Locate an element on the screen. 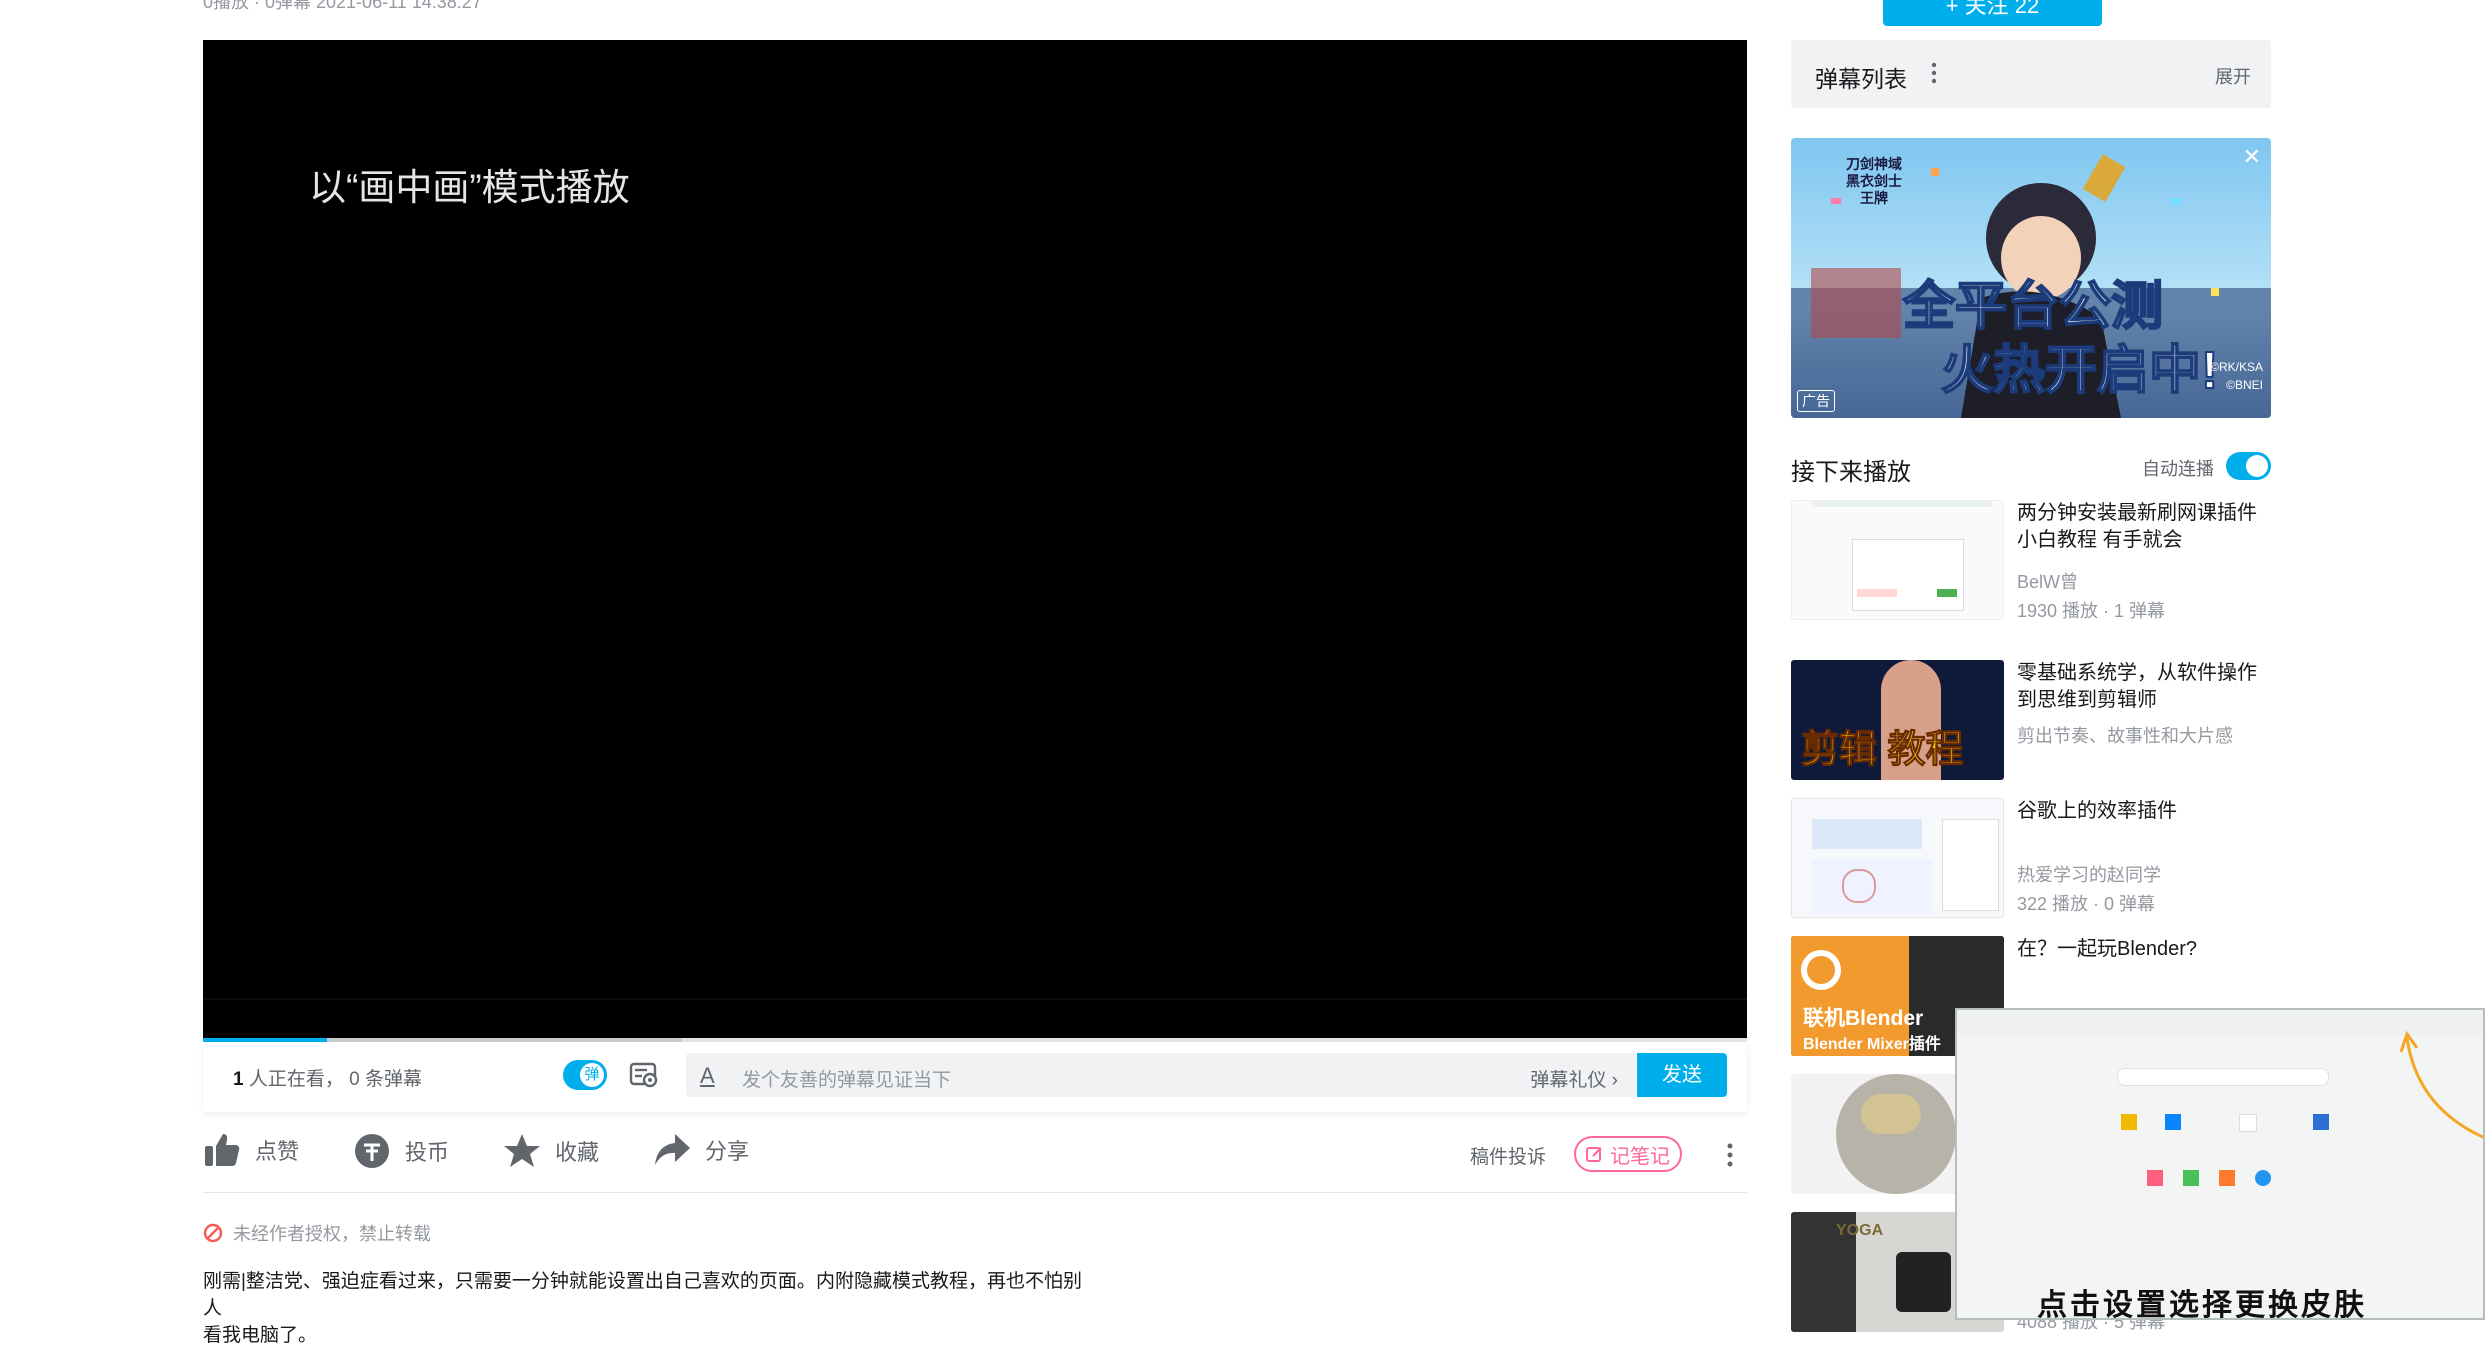  ad-badge-line: 王牌 is located at coordinates (1874, 198).